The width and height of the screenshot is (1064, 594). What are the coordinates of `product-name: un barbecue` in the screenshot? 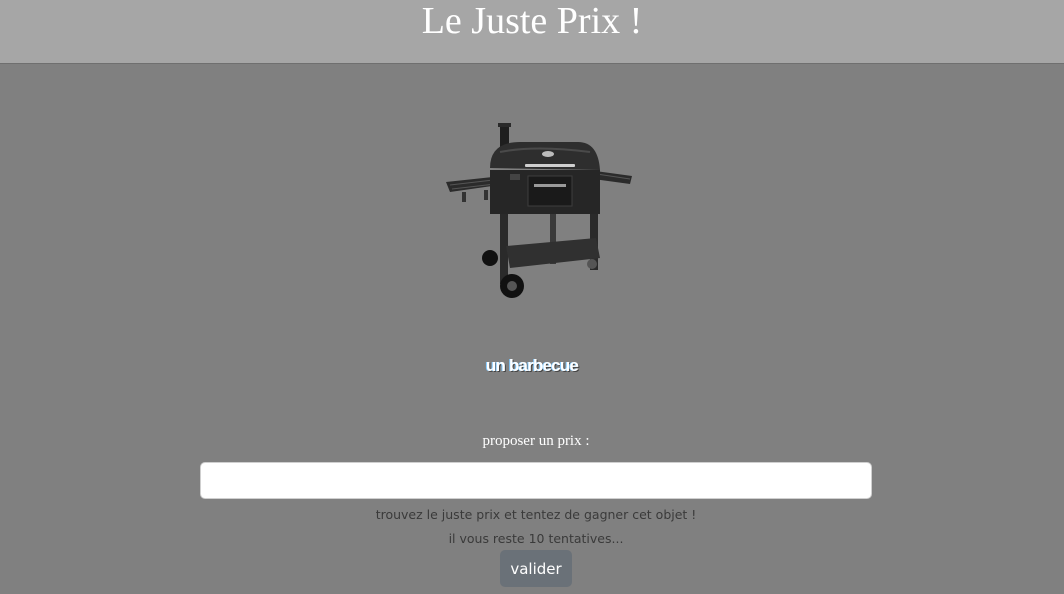 It's located at (532, 365).